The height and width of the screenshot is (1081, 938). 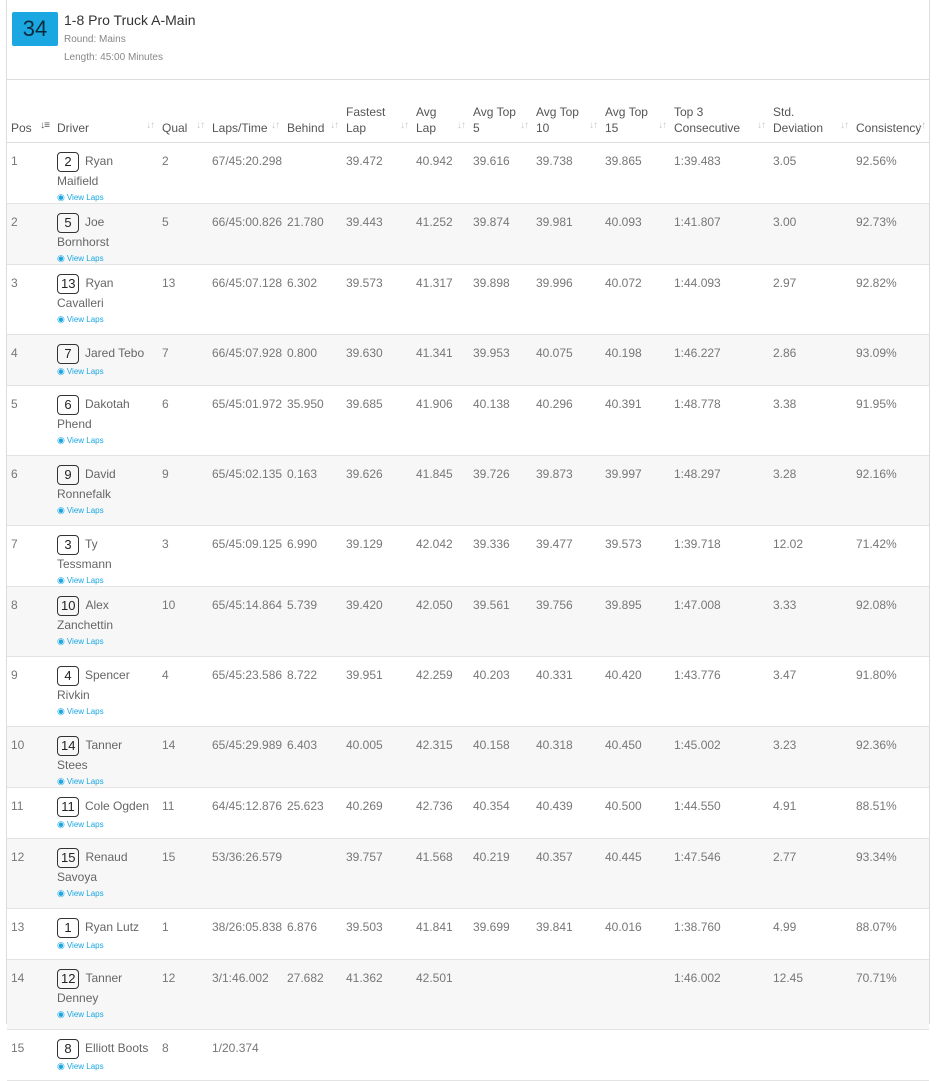 What do you see at coordinates (183, 556) in the screenshot?
I see `cell-qual: 3` at bounding box center [183, 556].